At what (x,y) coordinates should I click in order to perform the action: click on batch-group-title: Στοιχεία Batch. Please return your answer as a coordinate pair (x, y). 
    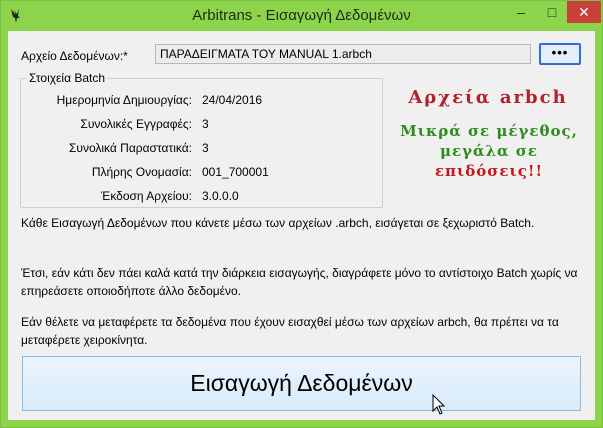
    Looking at the image, I should click on (67, 78).